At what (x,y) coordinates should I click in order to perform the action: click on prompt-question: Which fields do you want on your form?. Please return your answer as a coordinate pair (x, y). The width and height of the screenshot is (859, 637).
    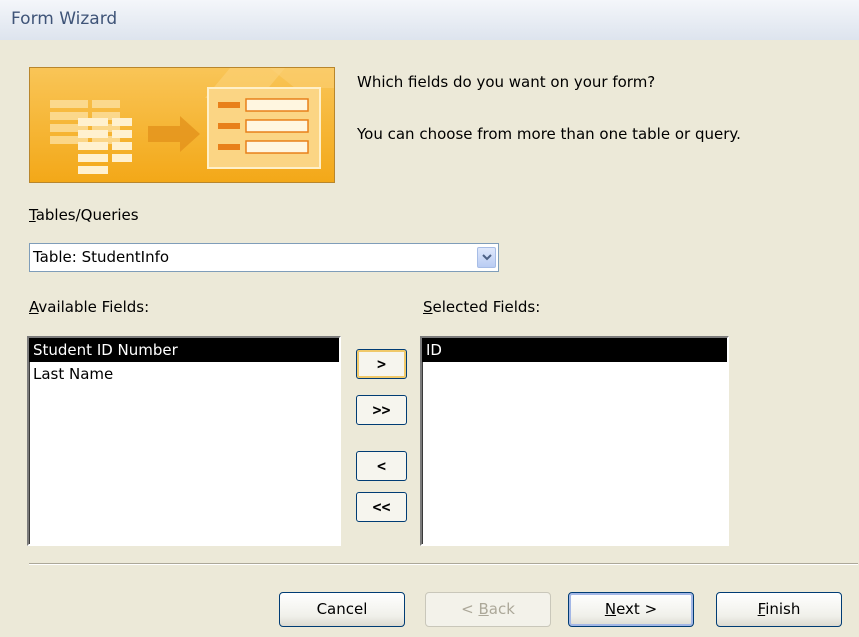
    Looking at the image, I should click on (506, 82).